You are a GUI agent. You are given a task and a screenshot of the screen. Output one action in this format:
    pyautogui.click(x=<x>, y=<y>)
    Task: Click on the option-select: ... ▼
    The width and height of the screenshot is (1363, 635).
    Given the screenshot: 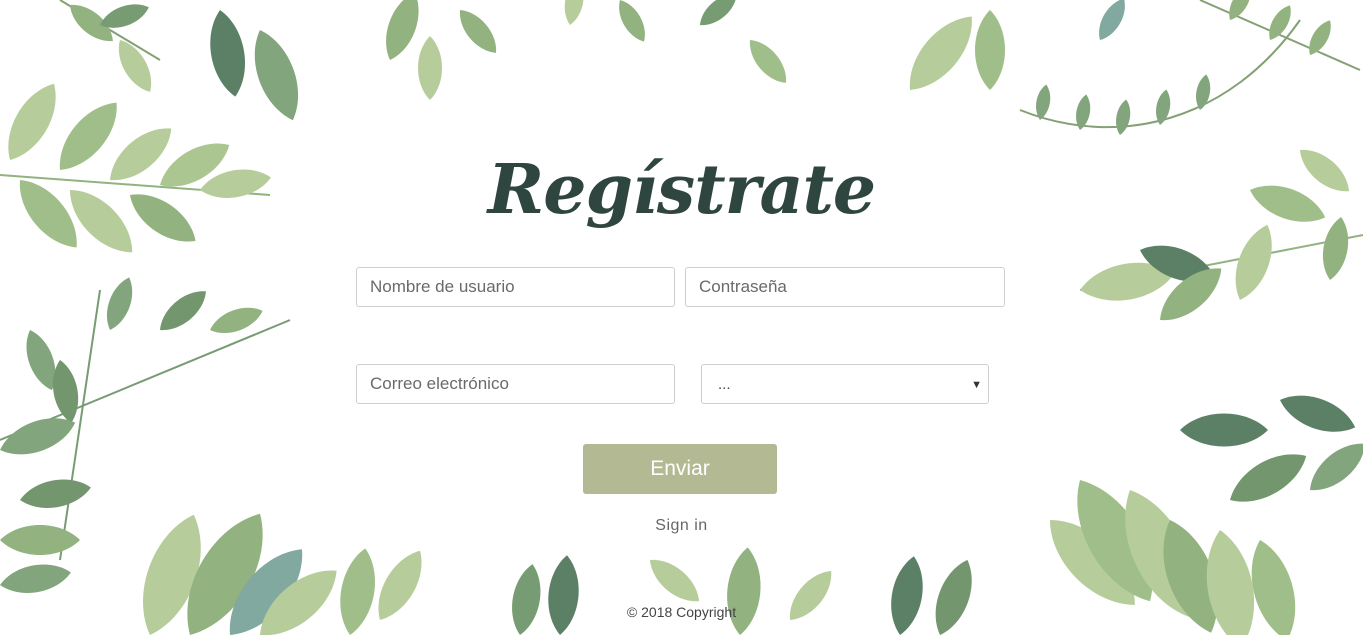 What is the action you would take?
    pyautogui.click(x=845, y=384)
    